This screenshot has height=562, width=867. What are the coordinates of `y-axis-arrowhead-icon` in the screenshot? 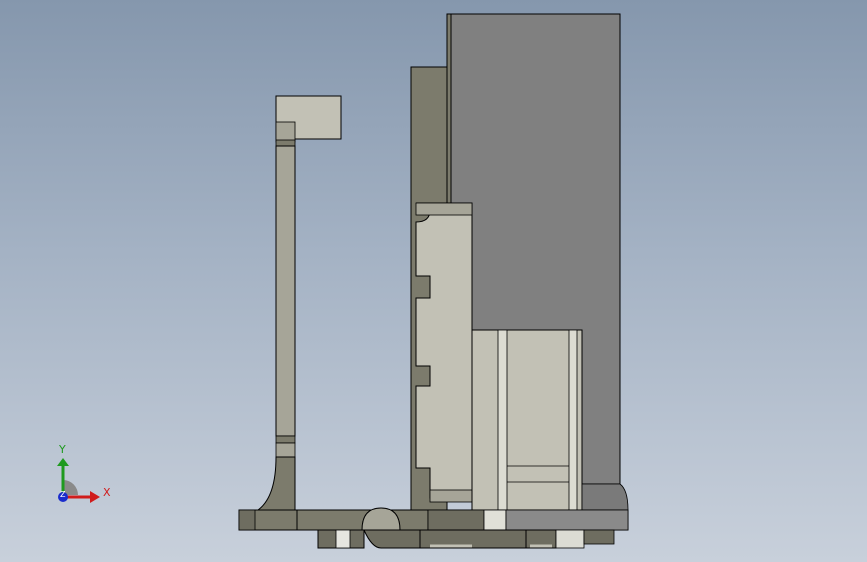 It's located at (63, 462).